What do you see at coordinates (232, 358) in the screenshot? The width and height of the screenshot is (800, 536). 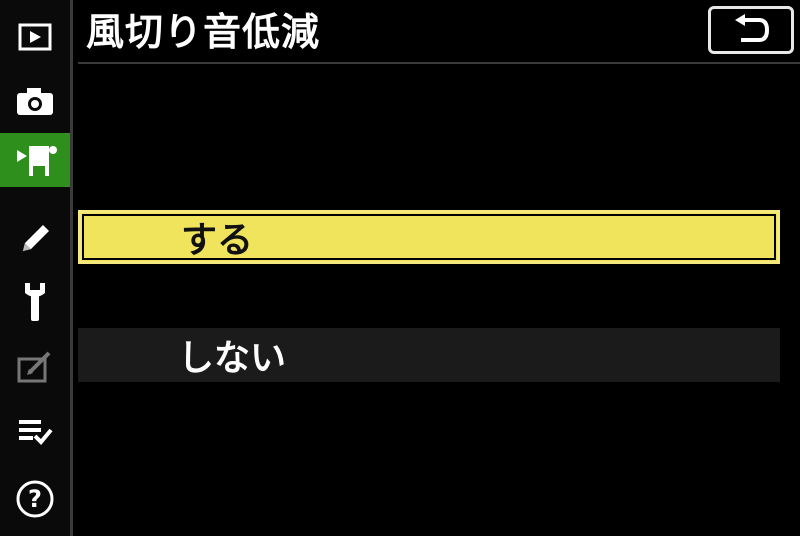 I see `option-label: しない` at bounding box center [232, 358].